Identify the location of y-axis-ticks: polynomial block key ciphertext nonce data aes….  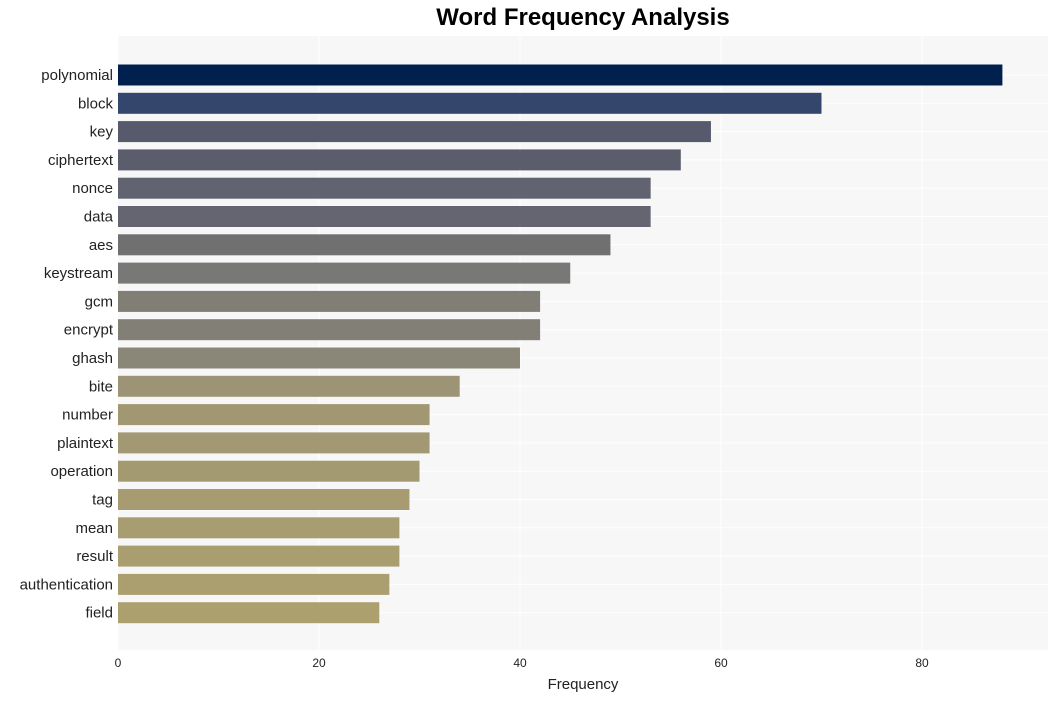
(67, 344).